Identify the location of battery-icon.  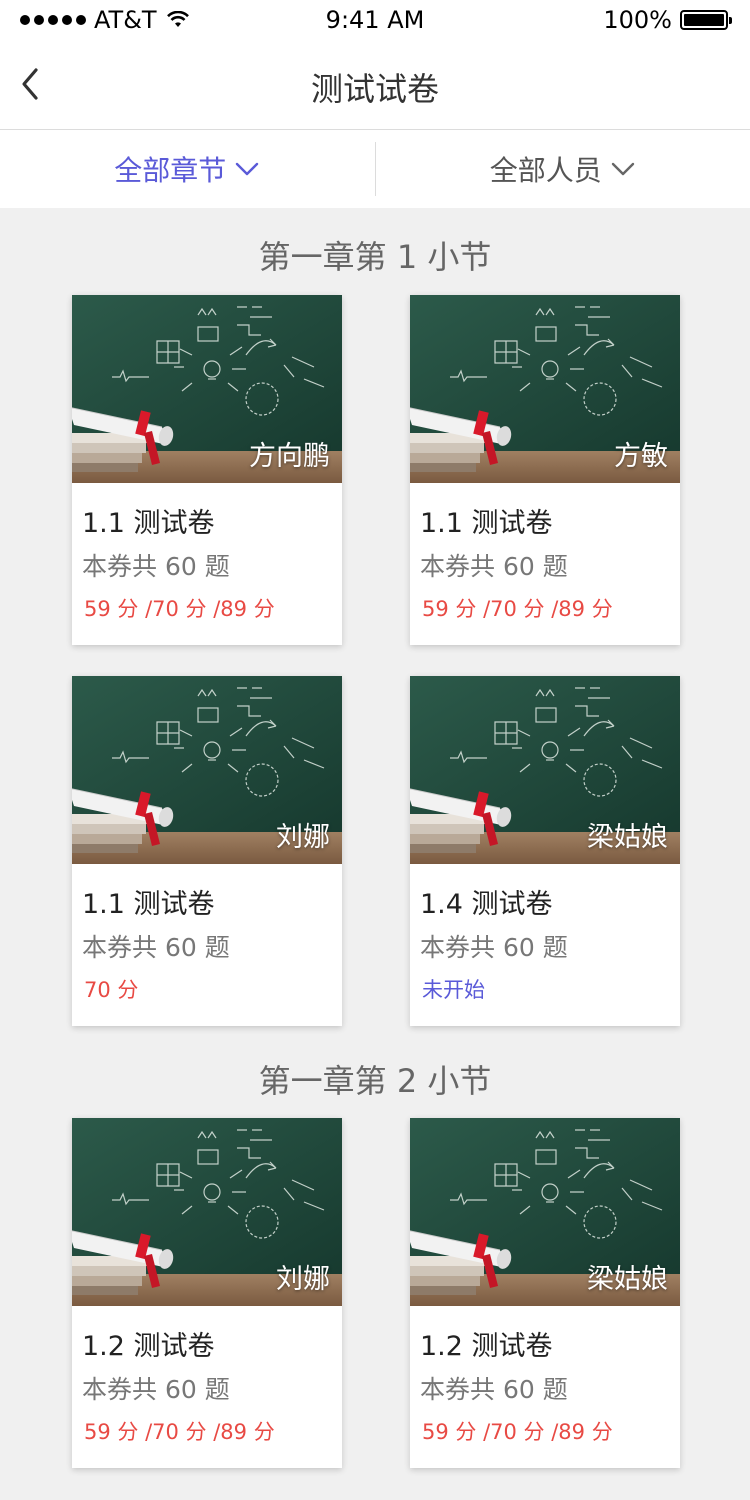
(706, 20).